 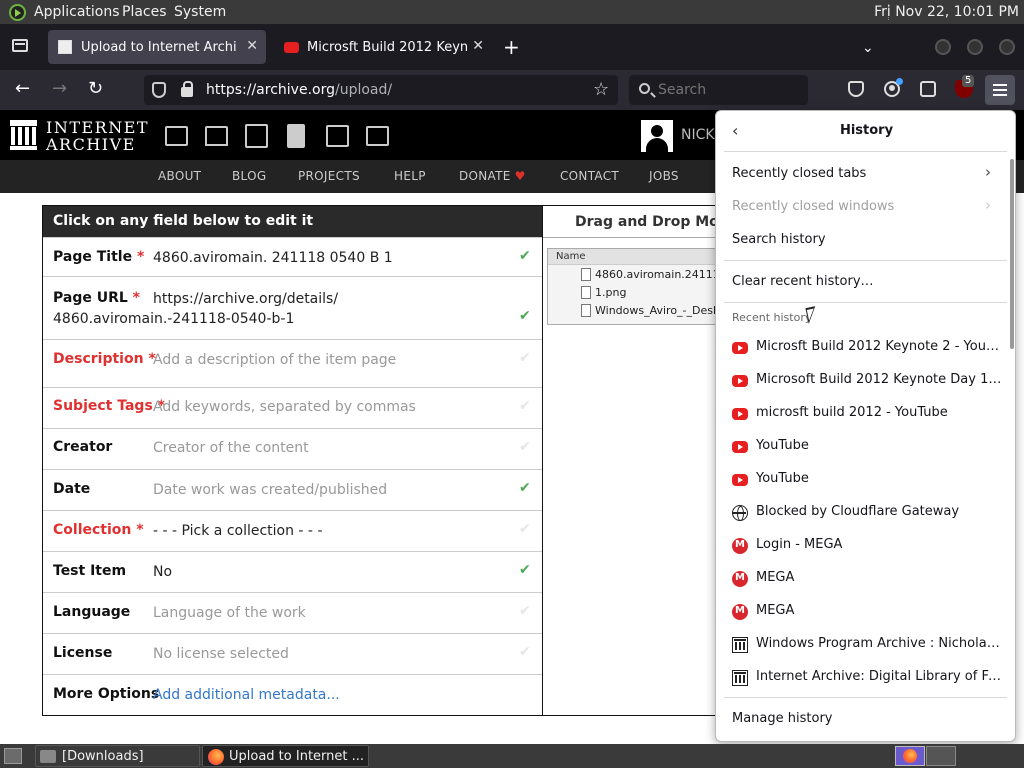 What do you see at coordinates (813, 206) in the screenshot?
I see `recently-closed-windows: Recently closed windows` at bounding box center [813, 206].